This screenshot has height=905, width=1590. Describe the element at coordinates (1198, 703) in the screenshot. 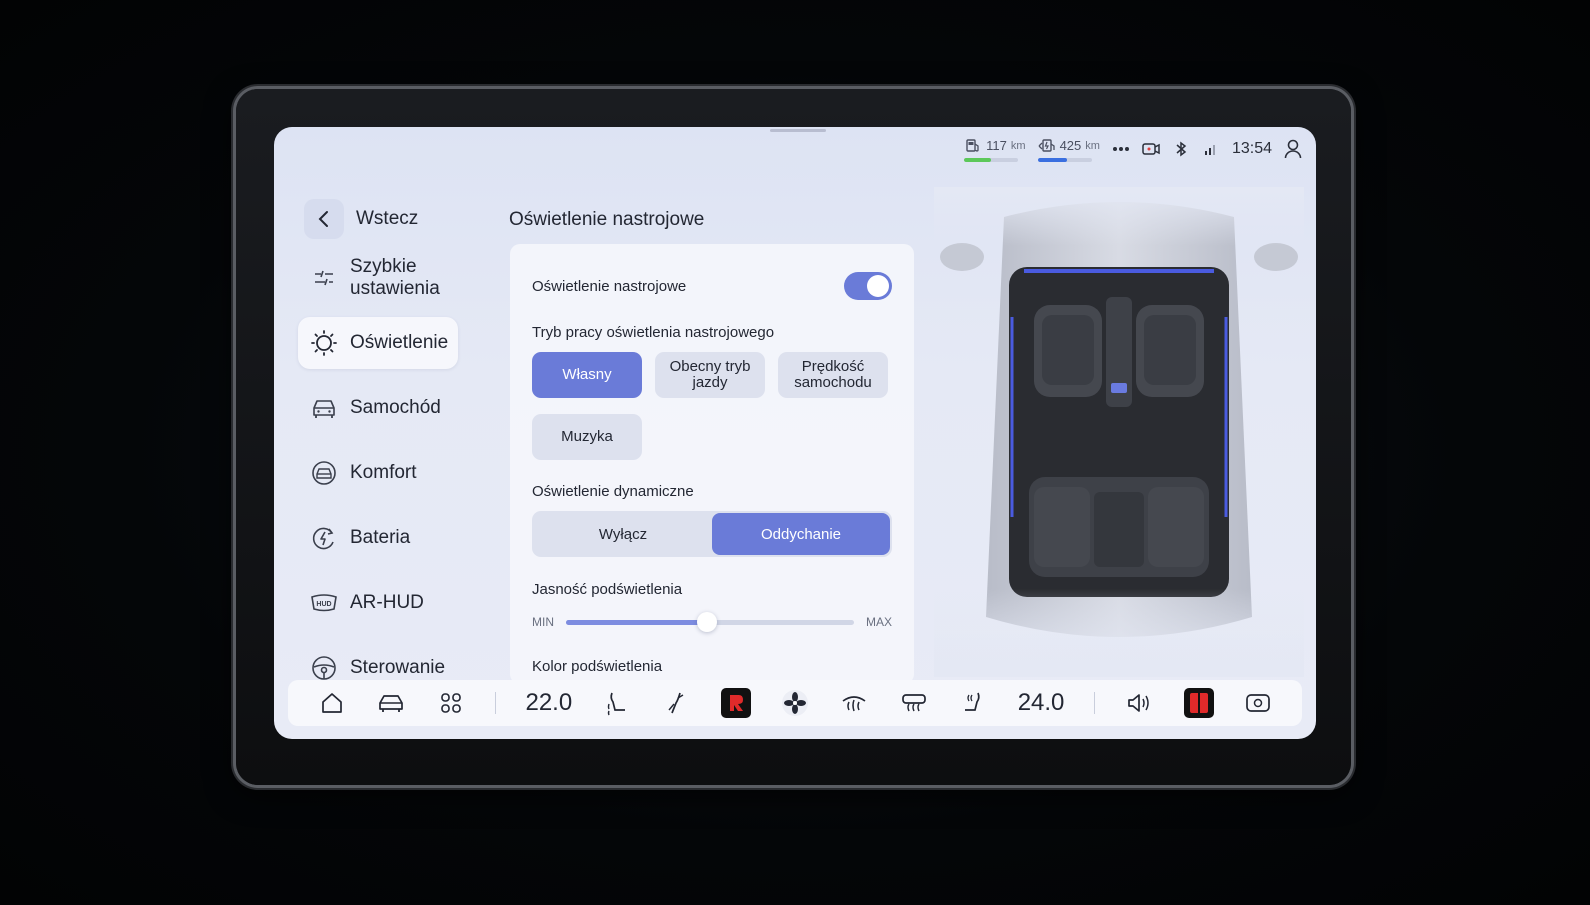

I see `media-app-tile-icon` at that location.